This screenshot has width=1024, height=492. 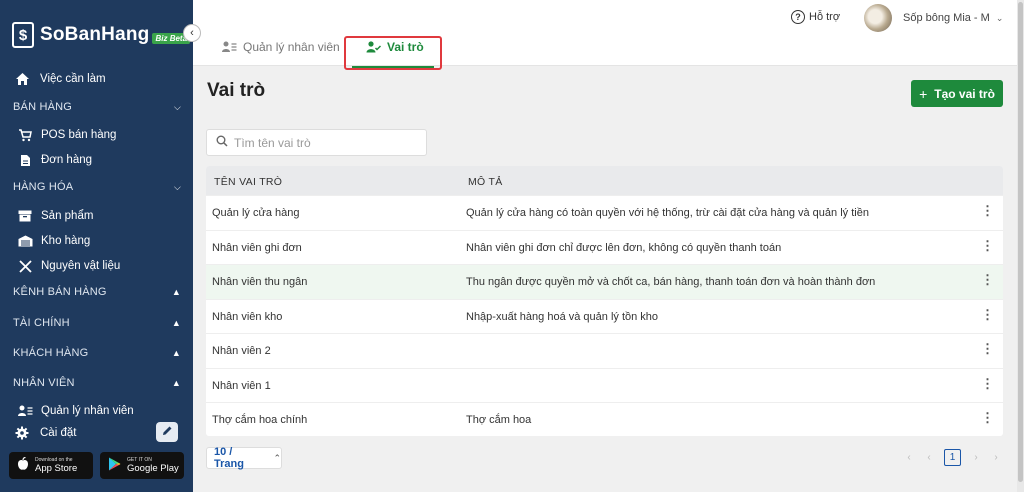 I want to click on nav-pos: POS bán hàng, so click(x=66, y=135).